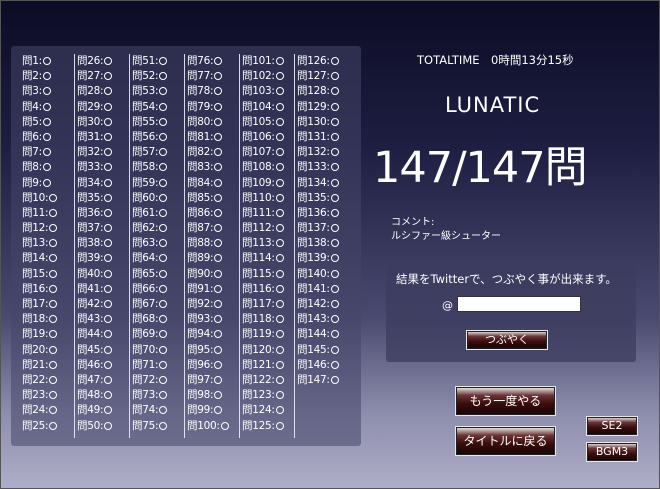 This screenshot has width=660, height=489. What do you see at coordinates (268, 334) in the screenshot?
I see `question-result: 問119:` at bounding box center [268, 334].